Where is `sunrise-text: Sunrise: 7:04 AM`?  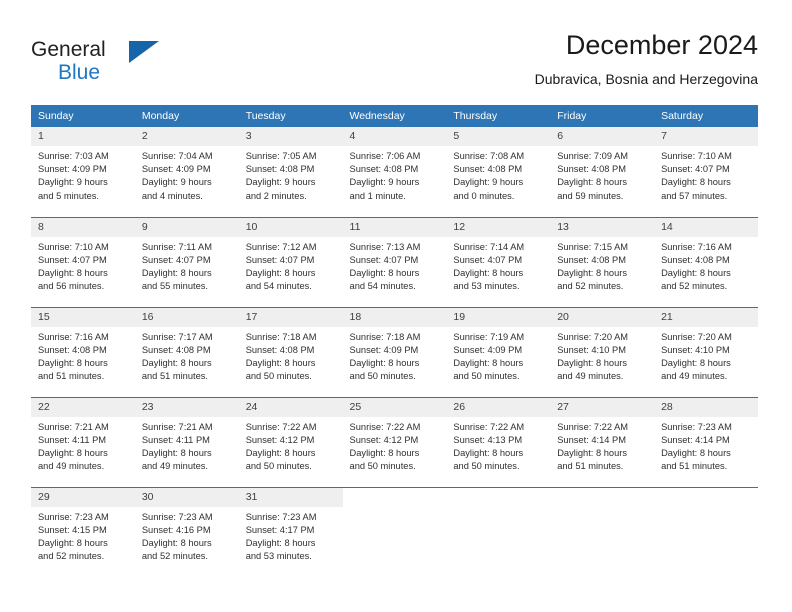 sunrise-text: Sunrise: 7:04 AM is located at coordinates (177, 156).